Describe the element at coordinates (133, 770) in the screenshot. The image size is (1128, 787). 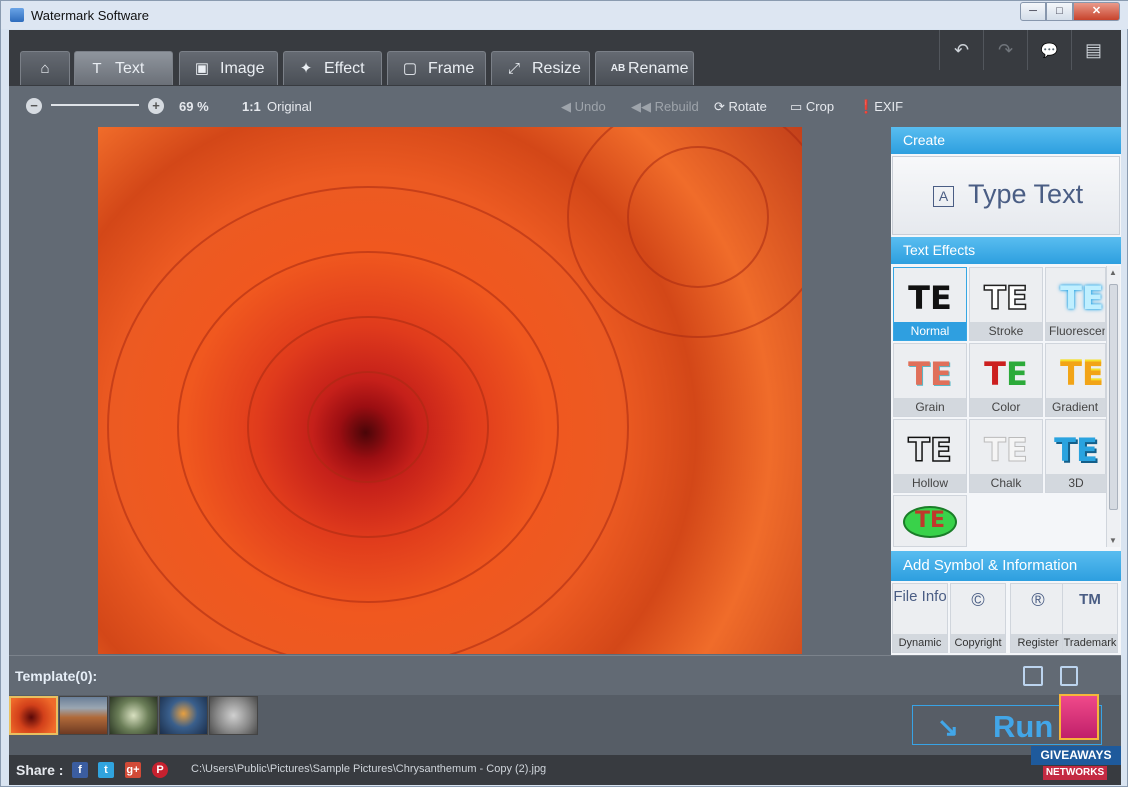
I see `google-plus-icon: g+` at that location.